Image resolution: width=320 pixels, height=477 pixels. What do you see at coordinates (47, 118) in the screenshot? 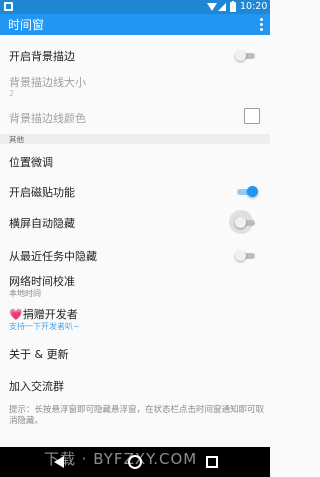
I see `setting-label: 背景描边线颜色` at bounding box center [47, 118].